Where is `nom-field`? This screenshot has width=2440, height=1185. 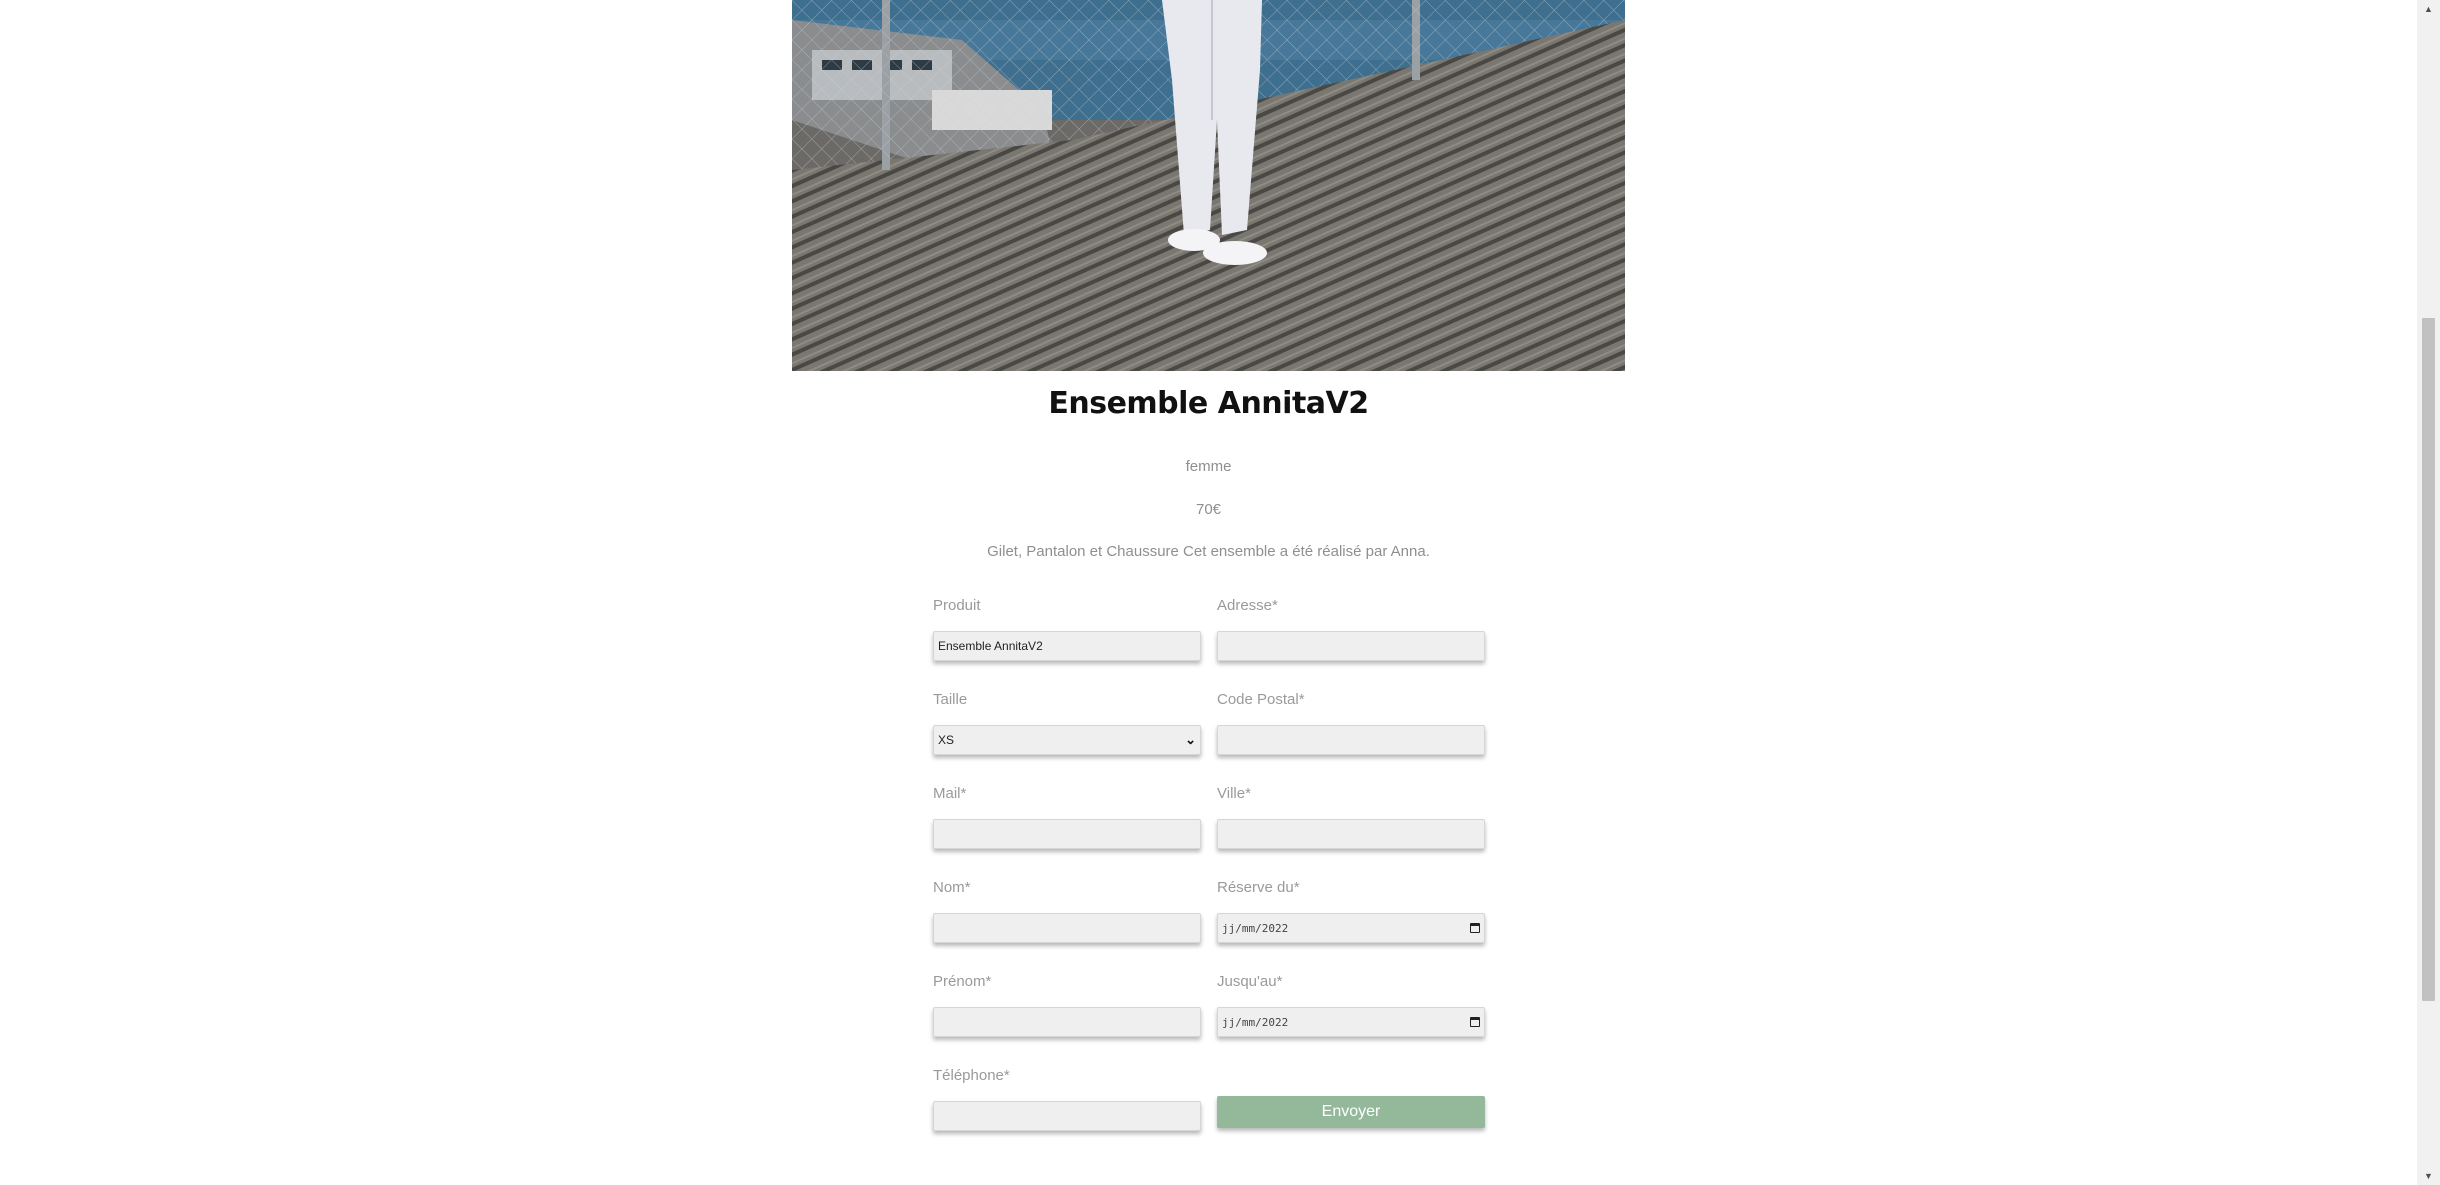 nom-field is located at coordinates (1067, 928).